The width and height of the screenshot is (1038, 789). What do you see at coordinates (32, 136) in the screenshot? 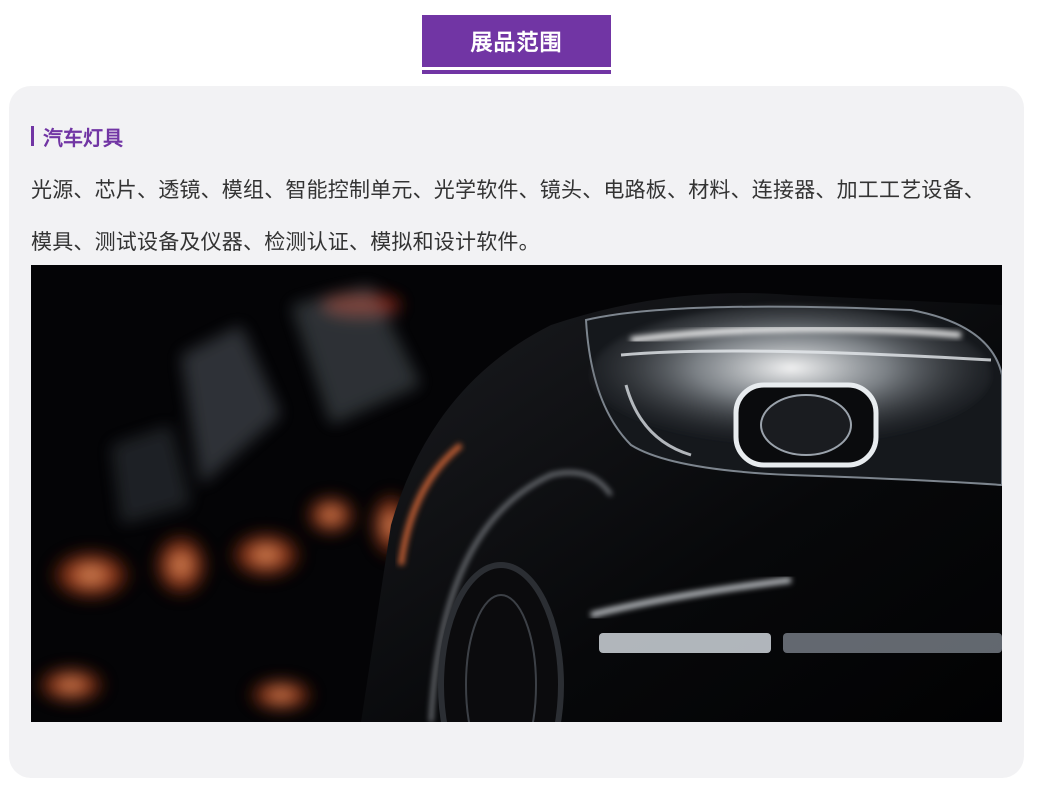
I see `heading-bar-icon` at bounding box center [32, 136].